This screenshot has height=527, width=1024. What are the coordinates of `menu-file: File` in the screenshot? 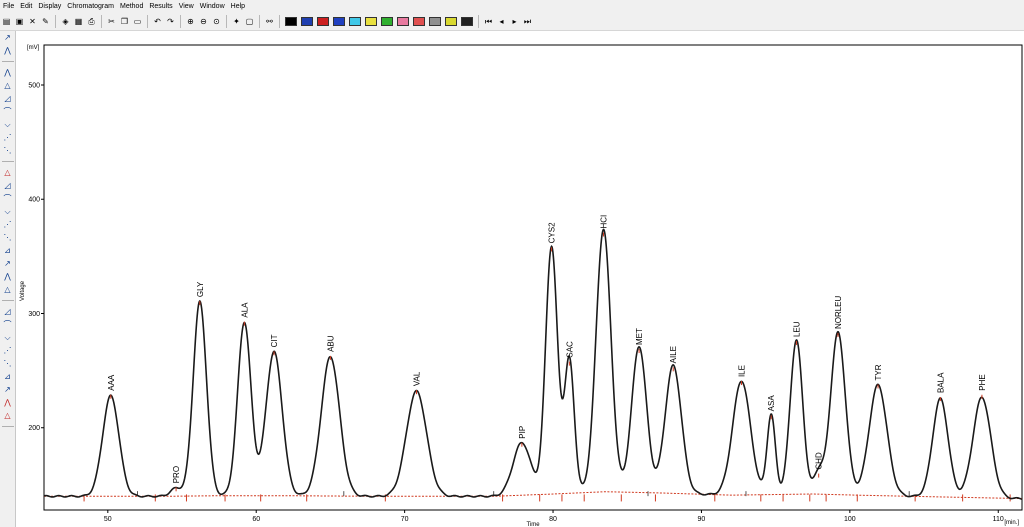 It's located at (8, 6).